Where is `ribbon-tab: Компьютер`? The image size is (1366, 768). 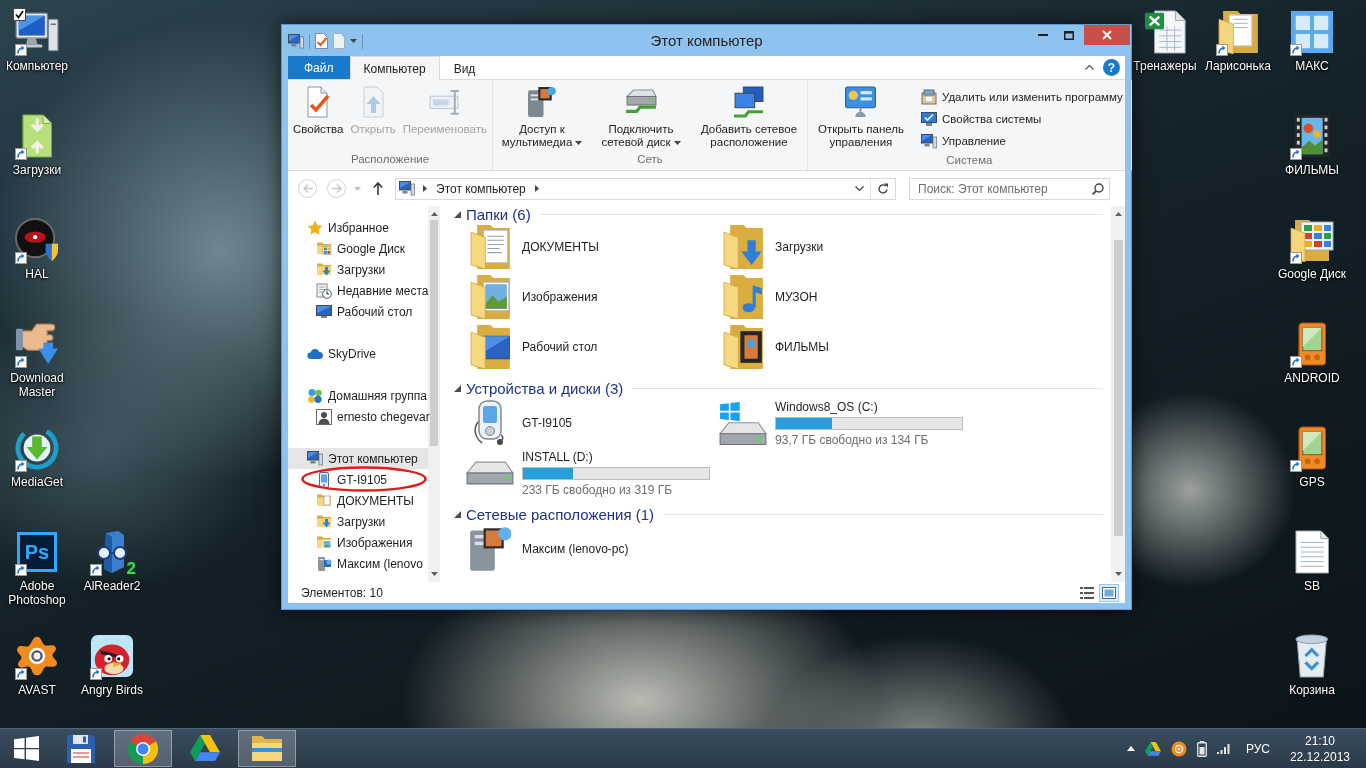 ribbon-tab: Компьютер is located at coordinates (394, 68).